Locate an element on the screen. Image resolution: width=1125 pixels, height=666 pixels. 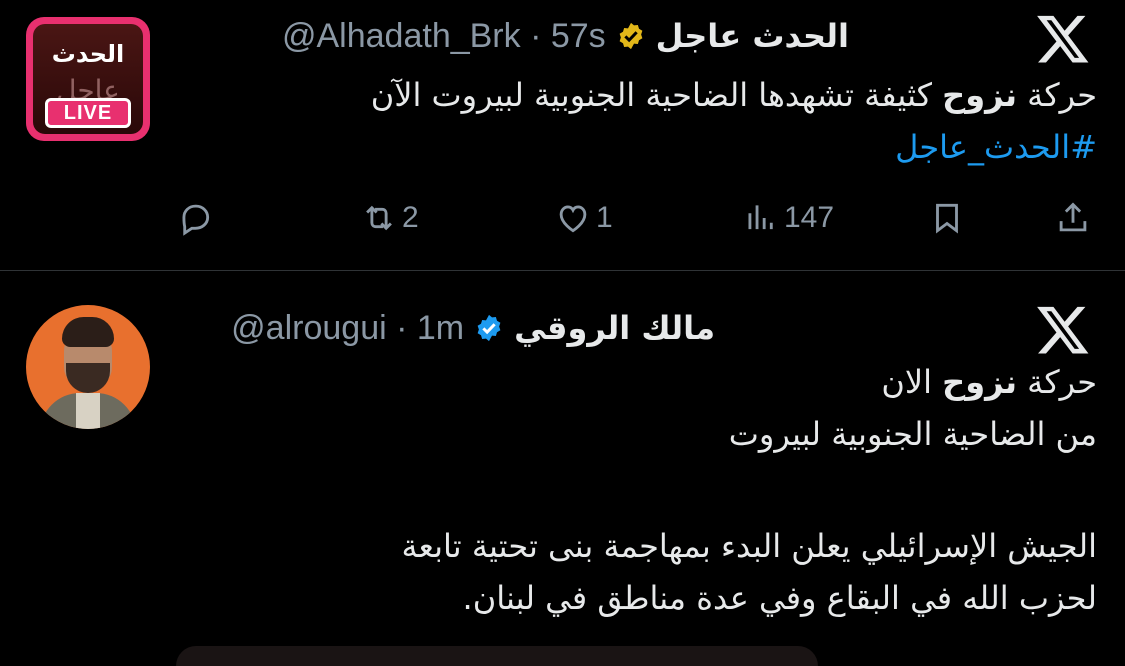
bookmark-icon is located at coordinates (947, 218).